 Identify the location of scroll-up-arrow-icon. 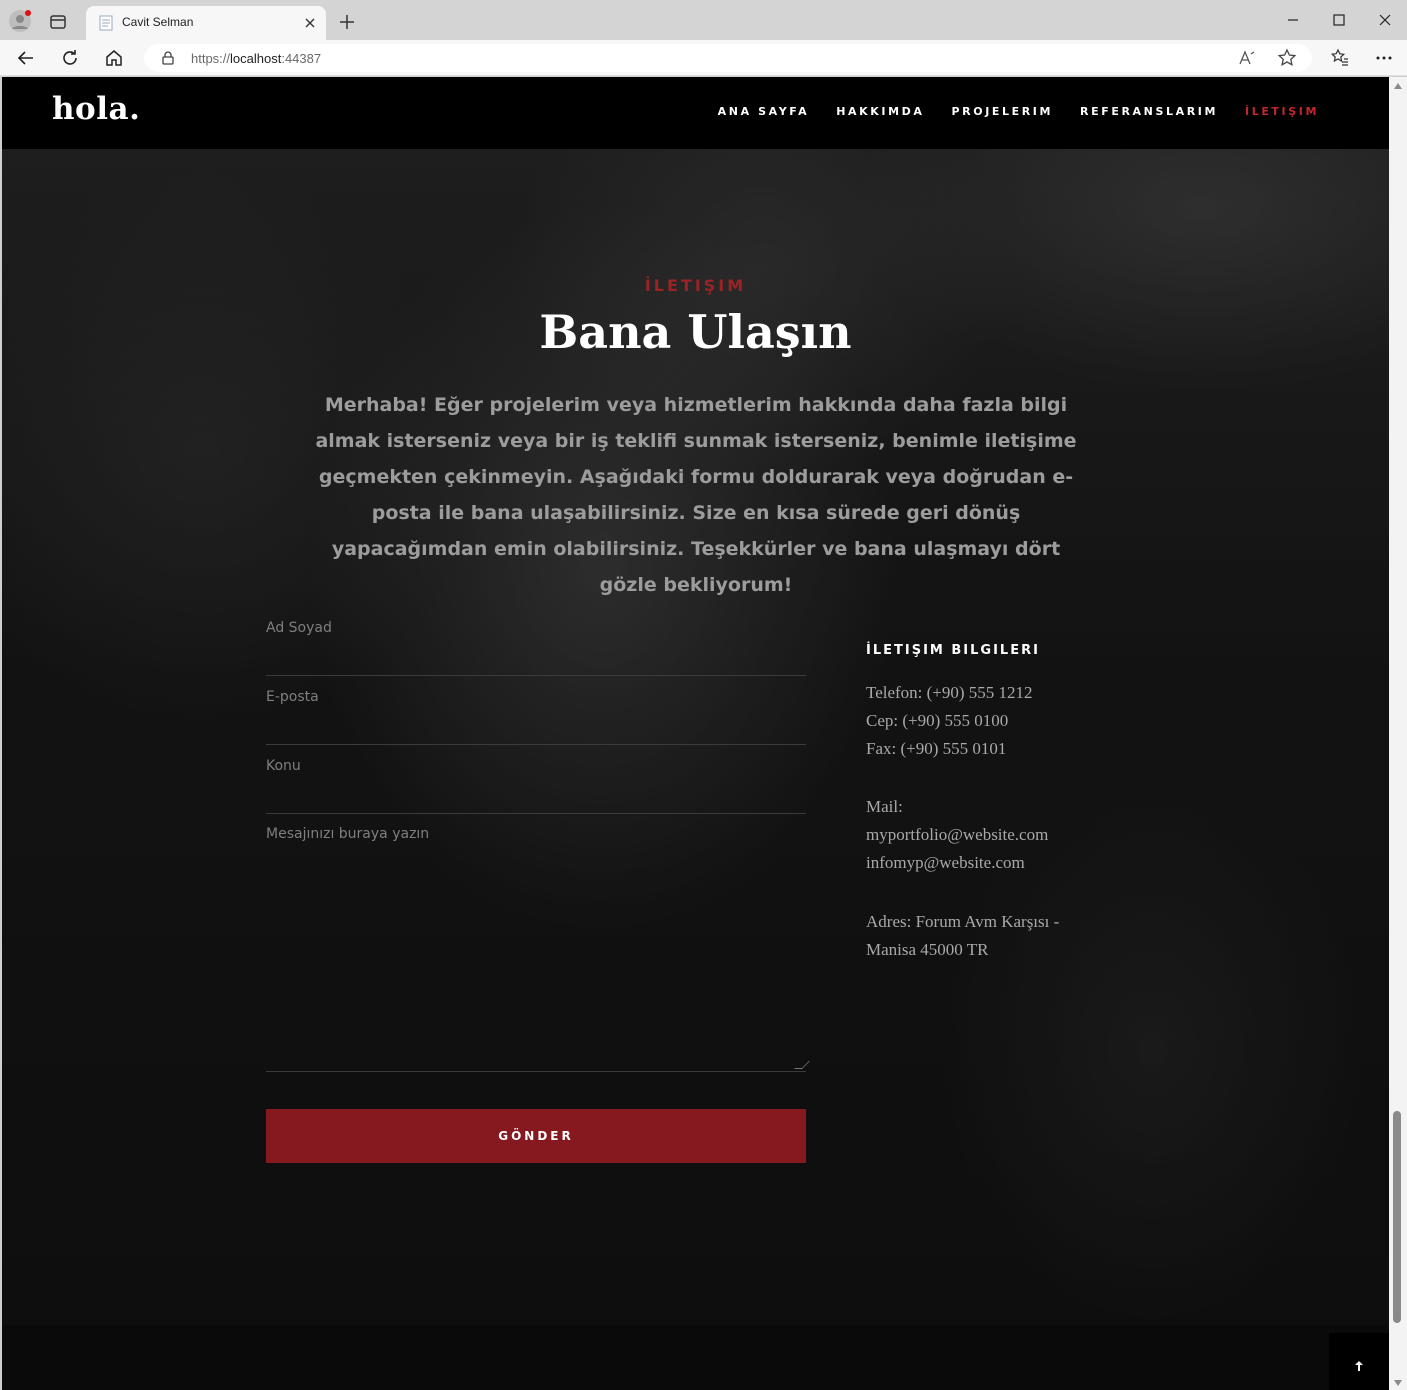
(1398, 86).